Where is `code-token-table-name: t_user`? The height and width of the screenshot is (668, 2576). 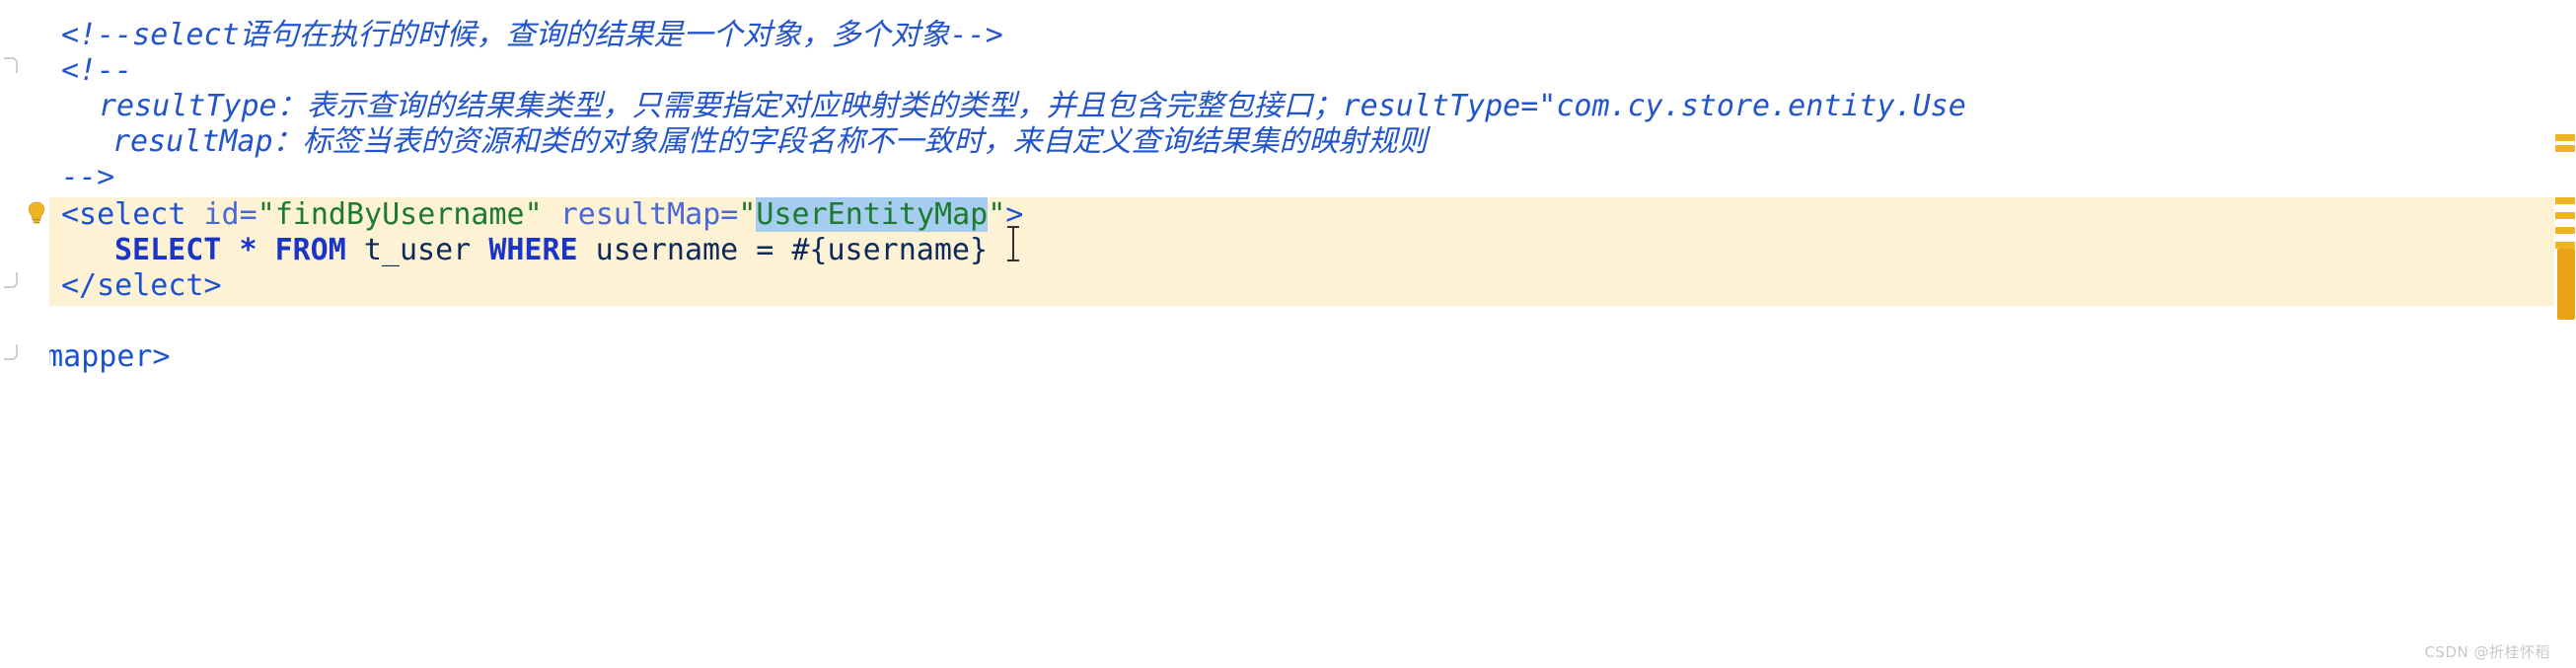 code-token-table-name: t_user is located at coordinates (417, 250).